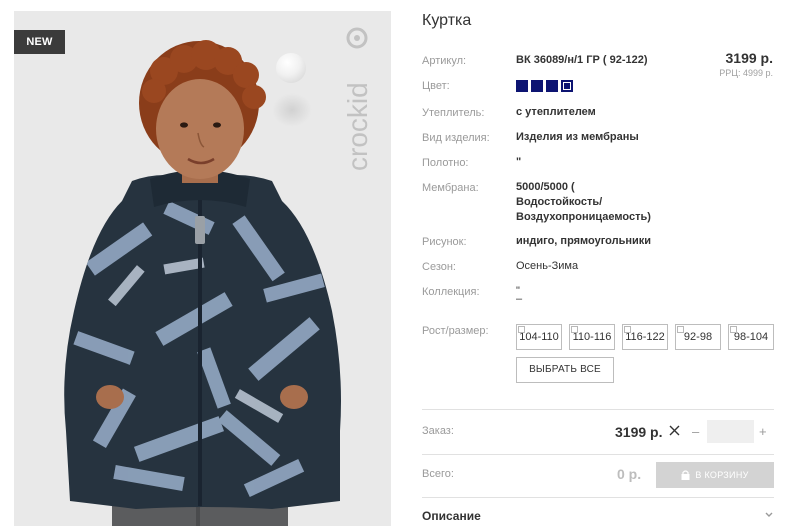 This screenshot has height=526, width=800. Describe the element at coordinates (438, 431) in the screenshot. I see `order-label: Заказ:` at that location.